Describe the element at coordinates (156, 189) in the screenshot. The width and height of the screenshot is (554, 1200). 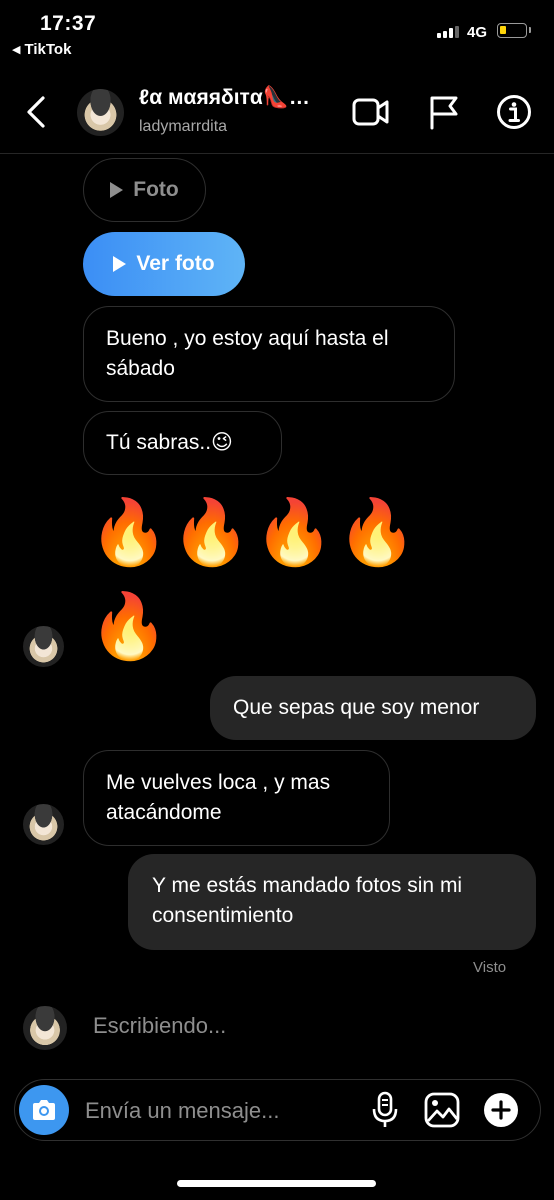
I see `foto-label: Foto` at that location.